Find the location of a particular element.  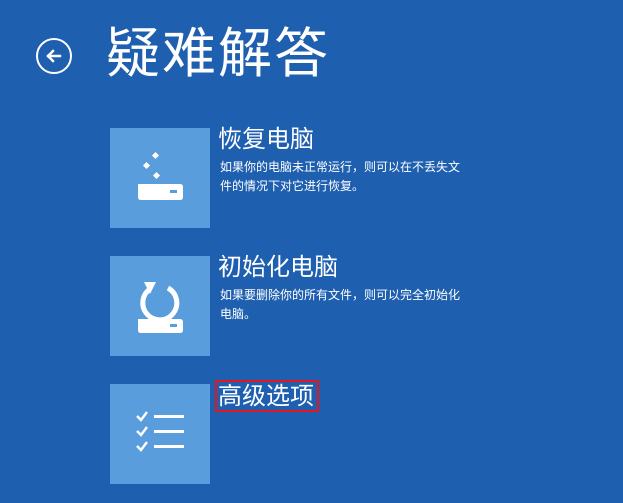

reset-pc-icon is located at coordinates (160, 307).